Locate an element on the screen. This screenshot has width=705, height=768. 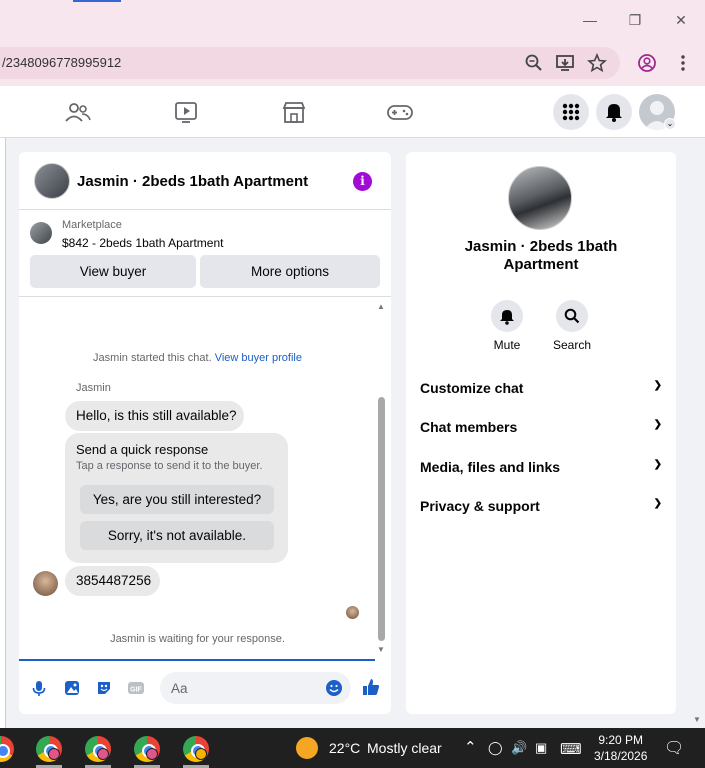
marketplace-label: Marketplace is located at coordinates (92, 225).